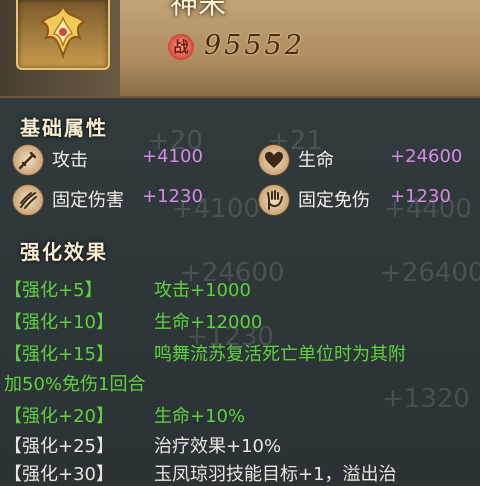  Describe the element at coordinates (316, 160) in the screenshot. I see `attr-label: 生命` at that location.